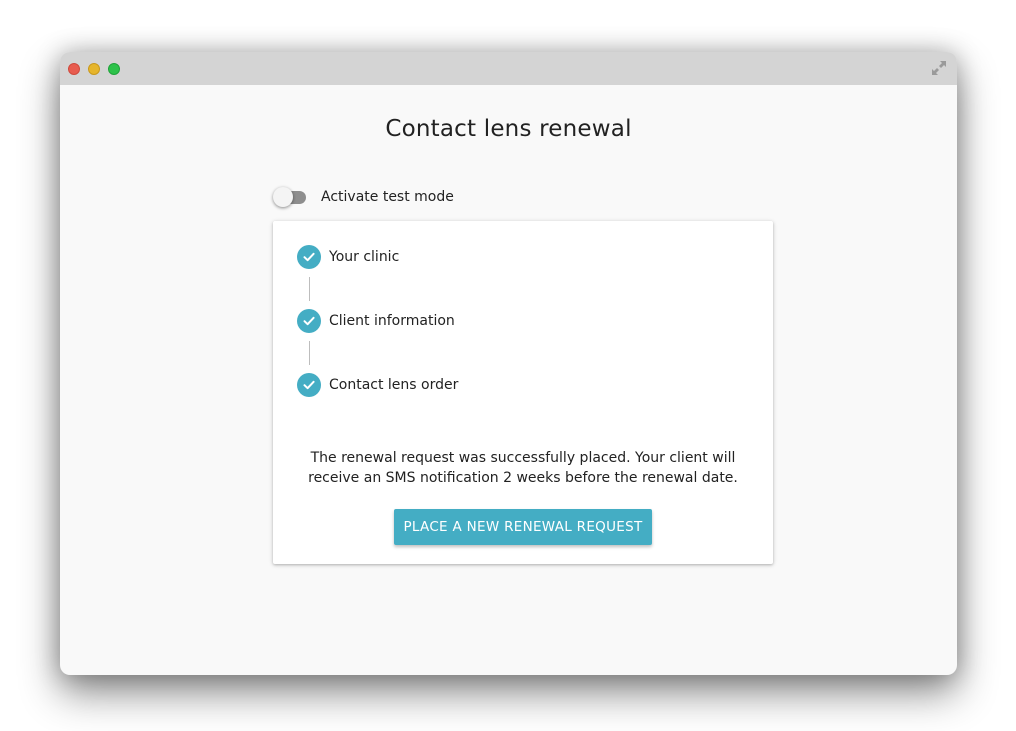  What do you see at coordinates (939, 68) in the screenshot?
I see `fullscreen-icon` at bounding box center [939, 68].